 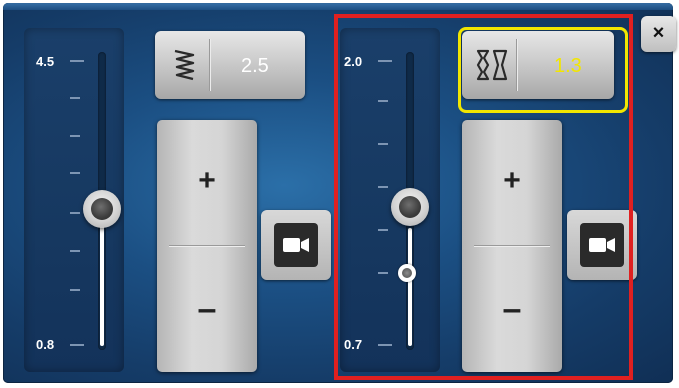 I want to click on stitch-length-decrease-button: –, so click(x=207, y=309).